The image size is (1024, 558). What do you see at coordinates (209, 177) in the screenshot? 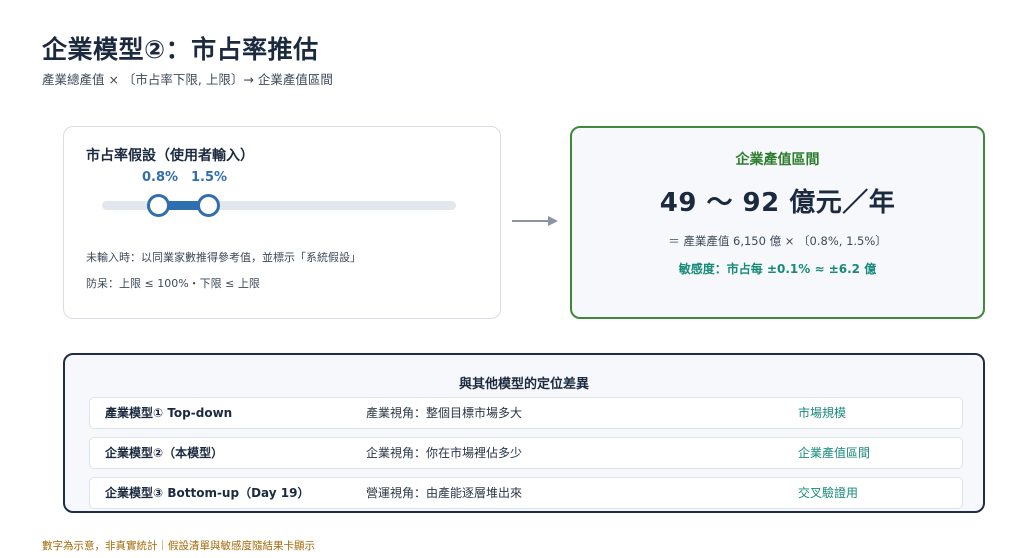
I see `share-high-value: 1.5%` at bounding box center [209, 177].